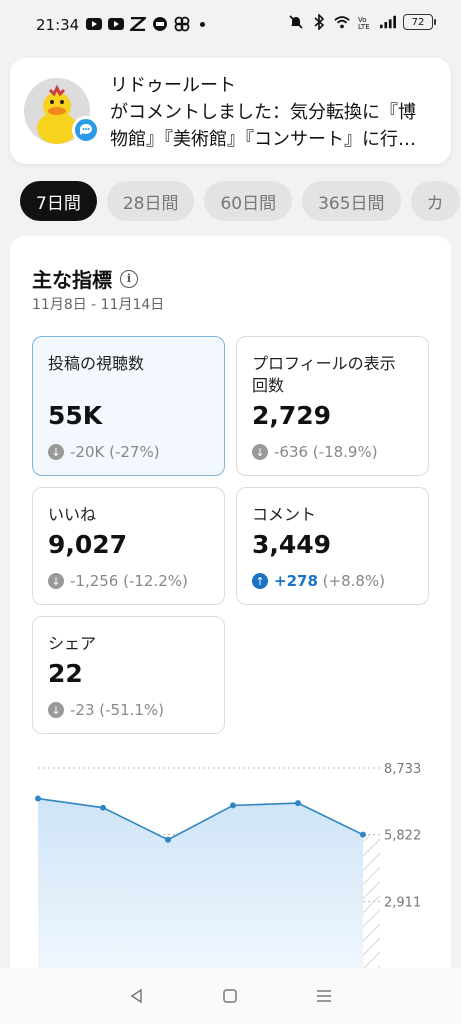  What do you see at coordinates (342, 22) in the screenshot?
I see `wifi-icon` at bounding box center [342, 22].